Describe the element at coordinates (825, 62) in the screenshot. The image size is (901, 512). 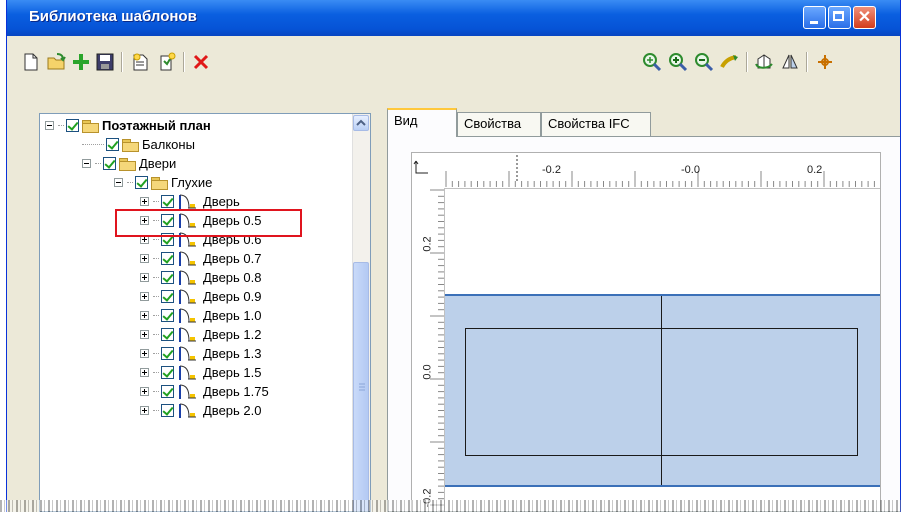
I see `snap-icon` at that location.